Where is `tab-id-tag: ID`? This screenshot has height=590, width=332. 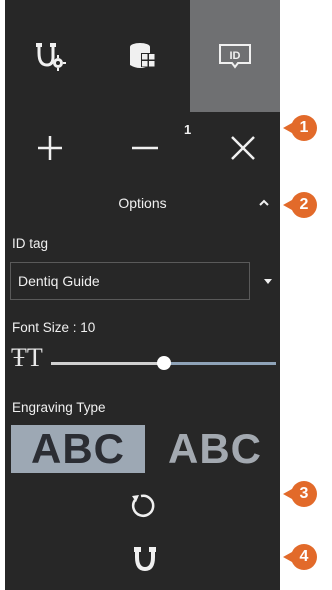
tab-id-tag: ID is located at coordinates (235, 56).